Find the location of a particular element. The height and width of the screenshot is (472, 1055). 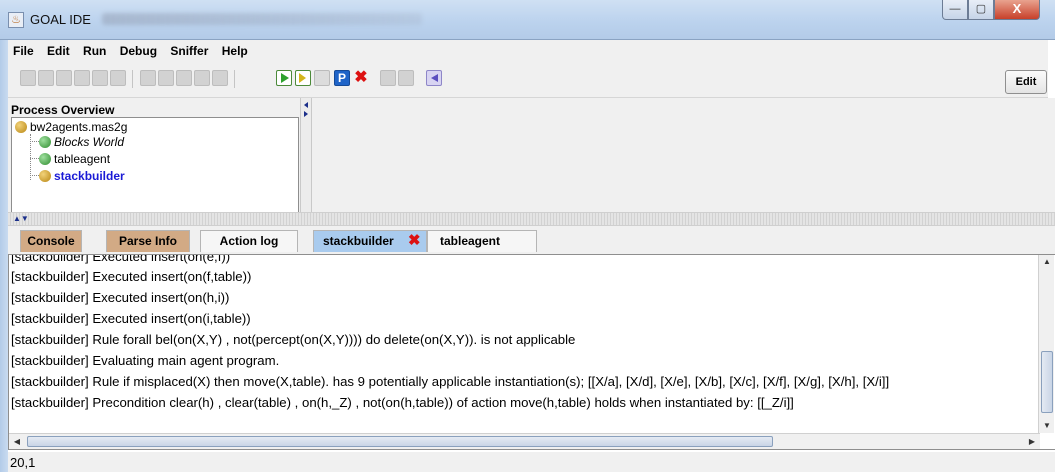

step-icon is located at coordinates (303, 78).